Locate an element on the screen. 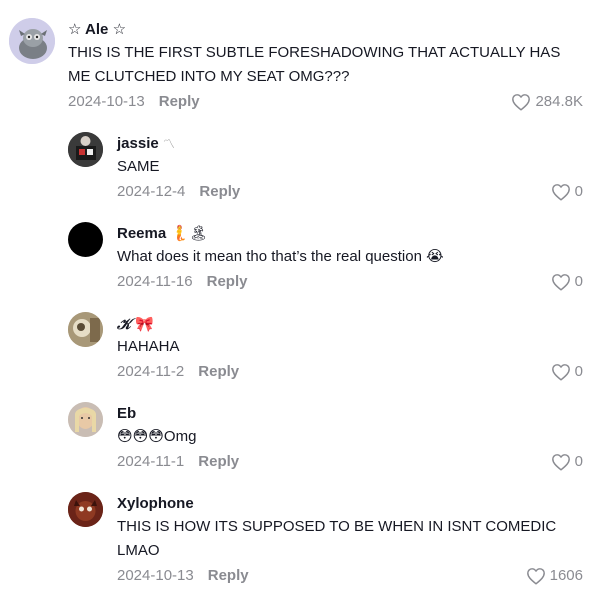 The height and width of the screenshot is (599, 599). comment-date: 2024-12-4 is located at coordinates (151, 191).